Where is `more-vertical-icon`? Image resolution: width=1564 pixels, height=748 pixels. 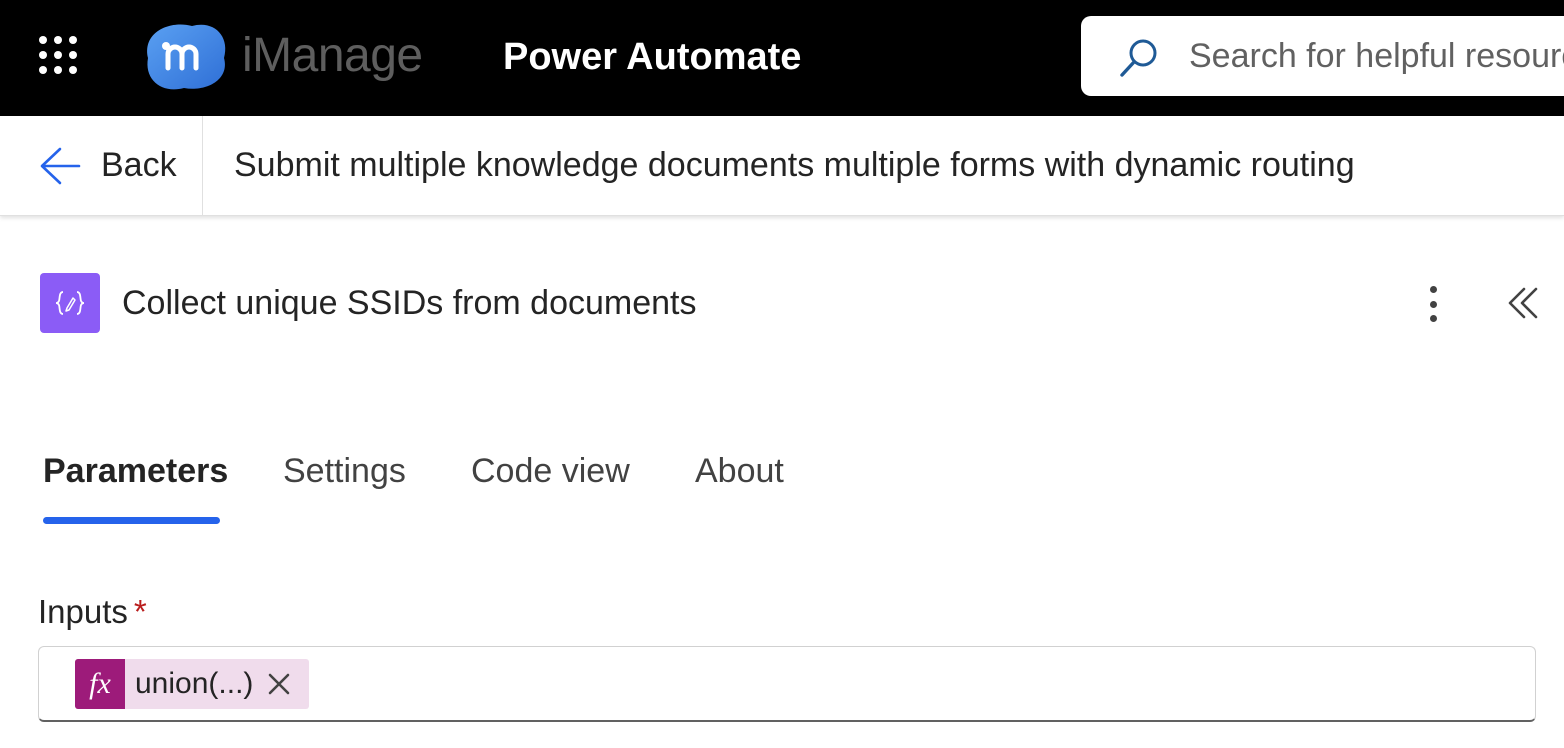 more-vertical-icon is located at coordinates (1433, 304).